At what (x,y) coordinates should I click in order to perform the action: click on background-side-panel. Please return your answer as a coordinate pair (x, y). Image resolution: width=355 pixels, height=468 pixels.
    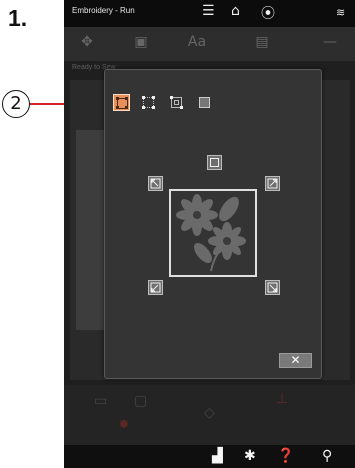
    Looking at the image, I should click on (91, 230).